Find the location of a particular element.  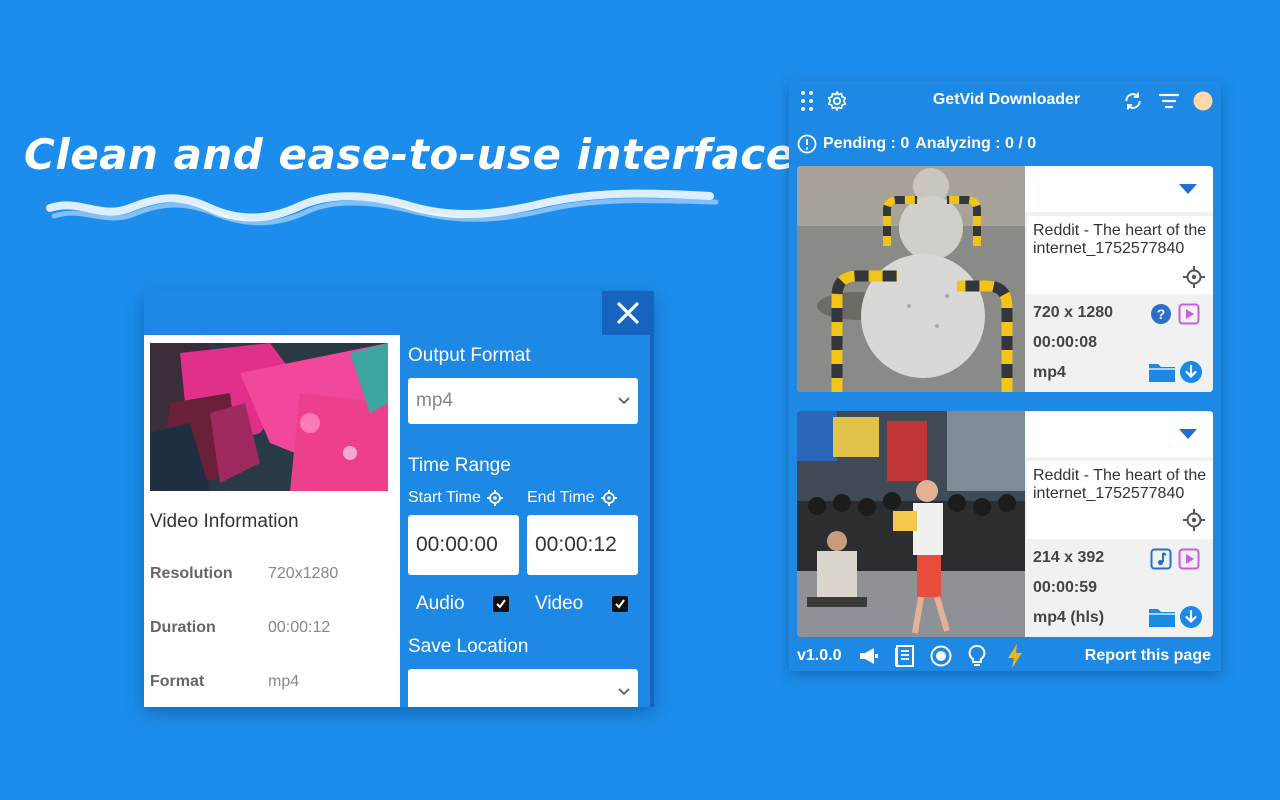

lightning-bolt-icon is located at coordinates (1015, 656).